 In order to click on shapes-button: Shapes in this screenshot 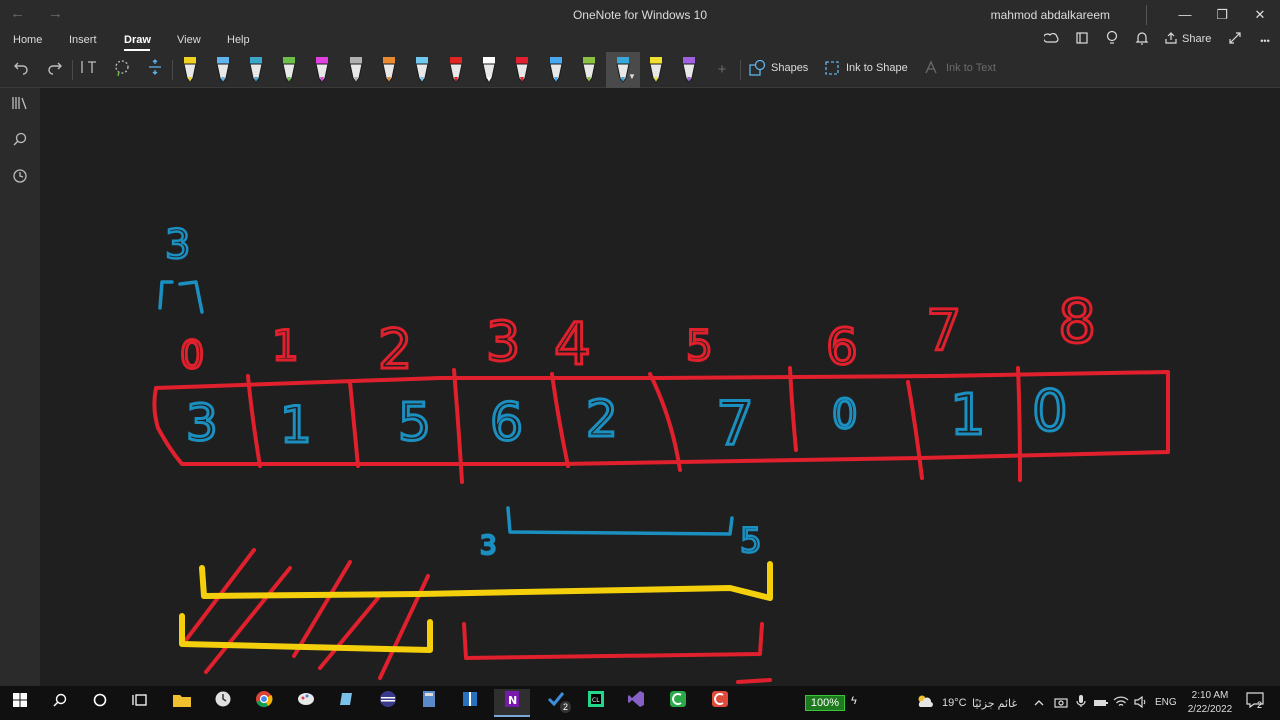, I will do `click(789, 68)`.